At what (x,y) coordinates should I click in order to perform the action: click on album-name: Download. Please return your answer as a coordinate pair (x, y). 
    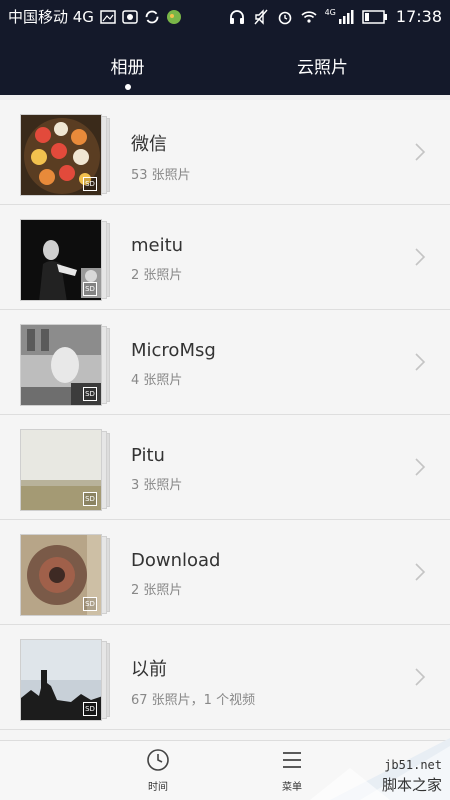
    Looking at the image, I should click on (176, 560).